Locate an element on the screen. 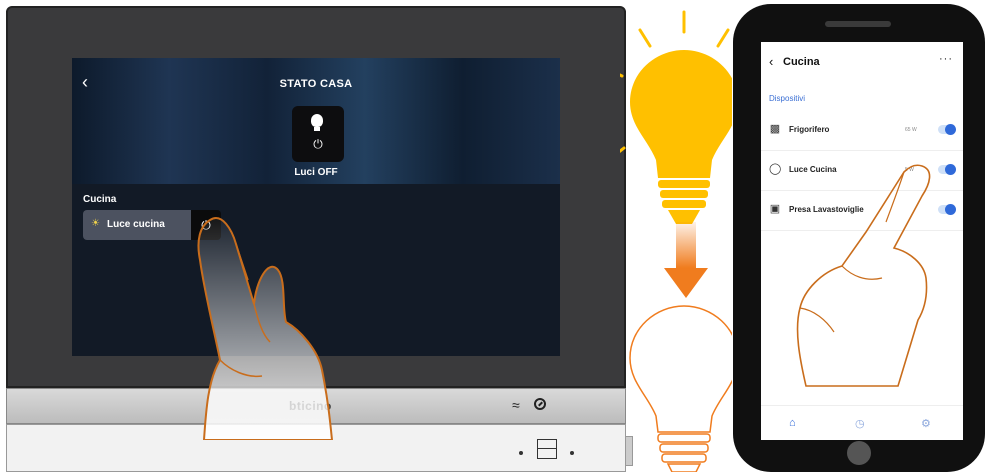  page-title: STATO CASA is located at coordinates (316, 84).